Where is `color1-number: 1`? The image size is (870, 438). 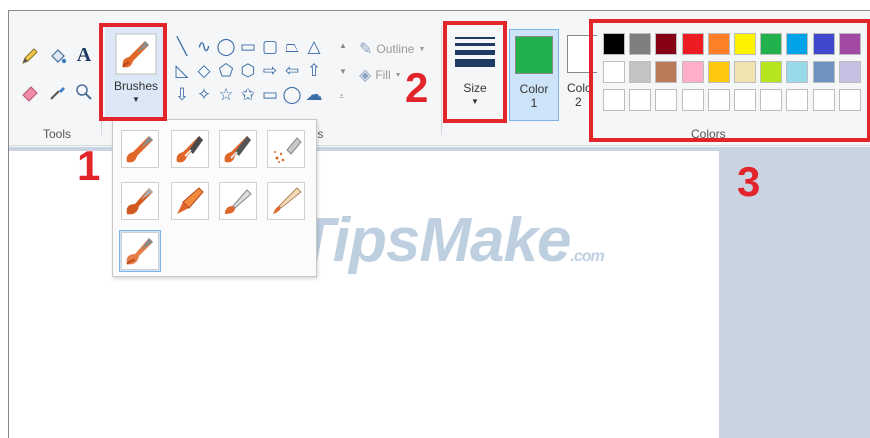 color1-number: 1 is located at coordinates (534, 103).